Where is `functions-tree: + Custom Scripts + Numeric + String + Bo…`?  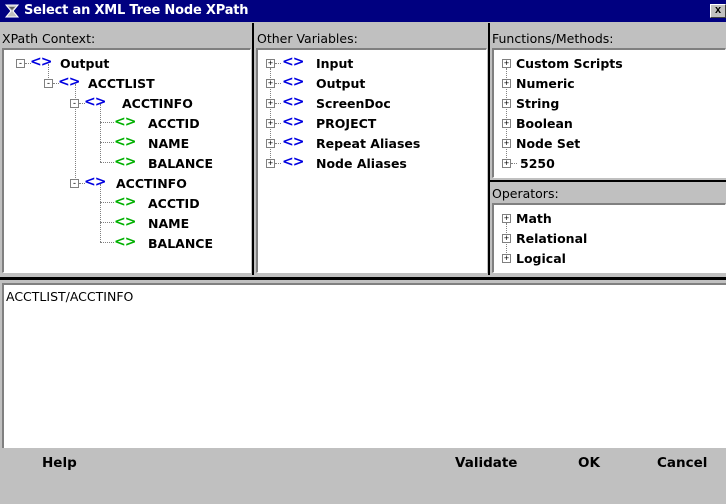
functions-tree: + Custom Scripts + Numeric + String + Bo… is located at coordinates (609, 113).